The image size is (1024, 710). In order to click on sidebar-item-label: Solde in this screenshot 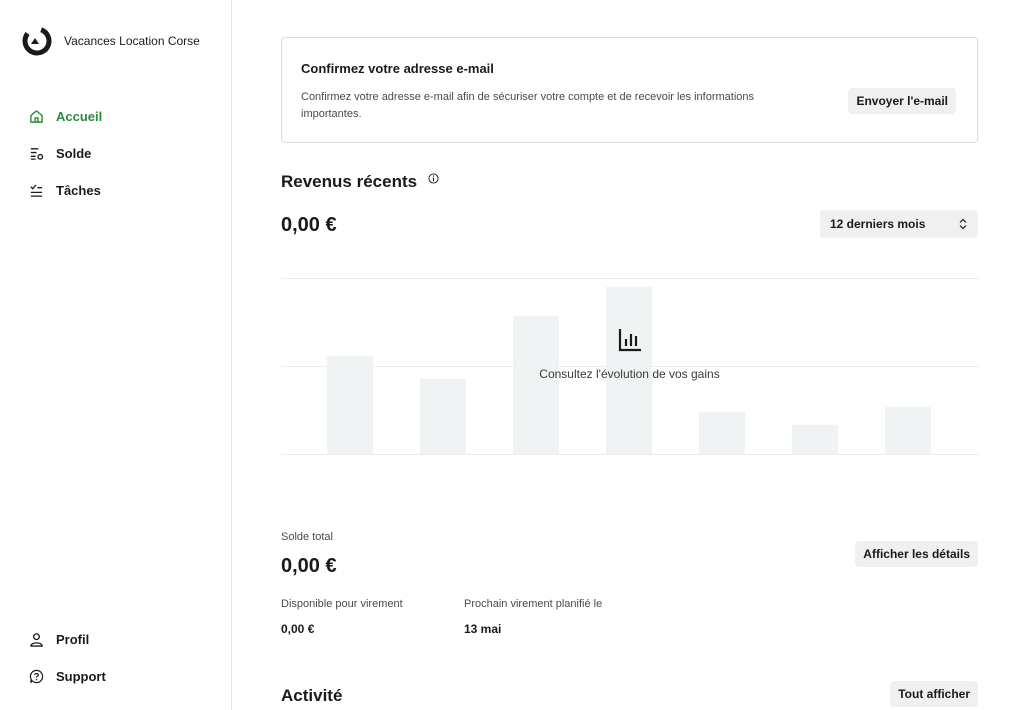, I will do `click(74, 153)`.